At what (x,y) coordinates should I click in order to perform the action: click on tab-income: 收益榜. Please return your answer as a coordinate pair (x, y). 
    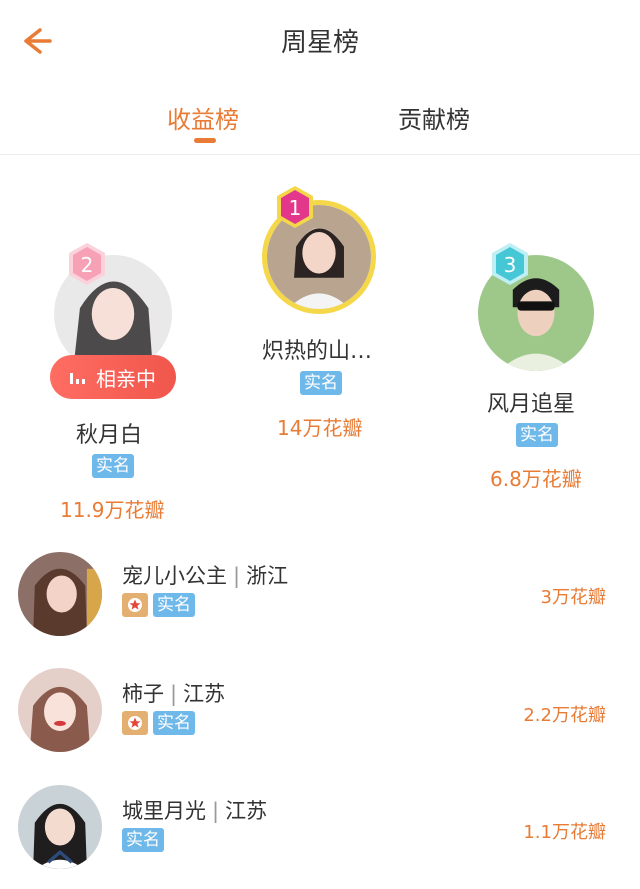
    Looking at the image, I should click on (203, 117).